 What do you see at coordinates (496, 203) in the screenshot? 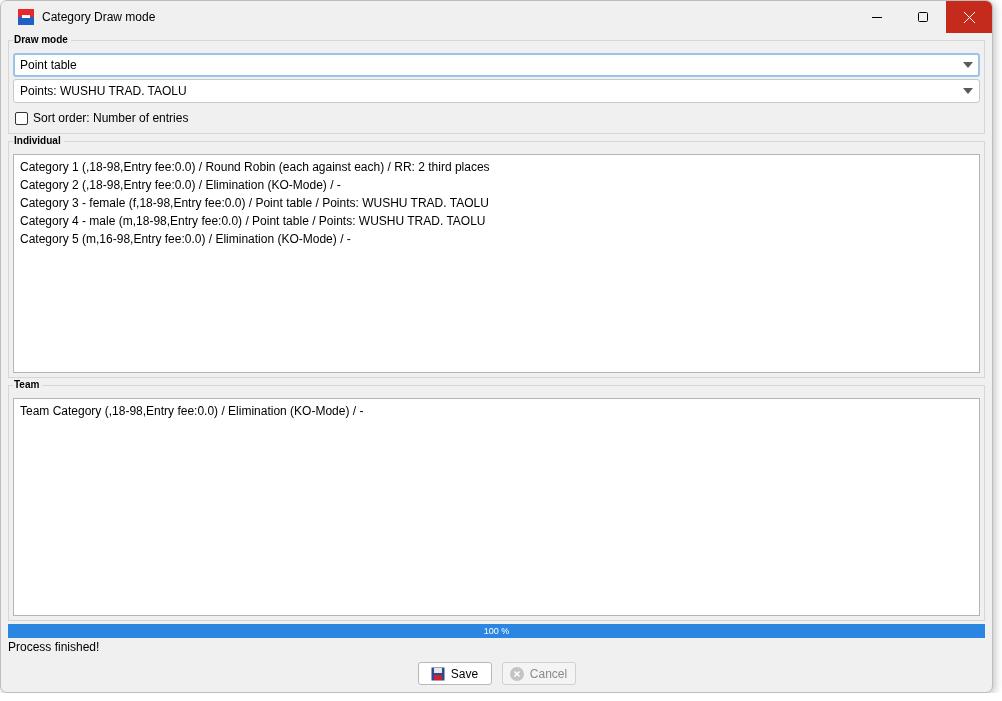
I see `list-item: Category 3 - female (f,18-98,Entry fee:0.0) / Point table / Points: WUSHU TRAD. TAOLU` at bounding box center [496, 203].